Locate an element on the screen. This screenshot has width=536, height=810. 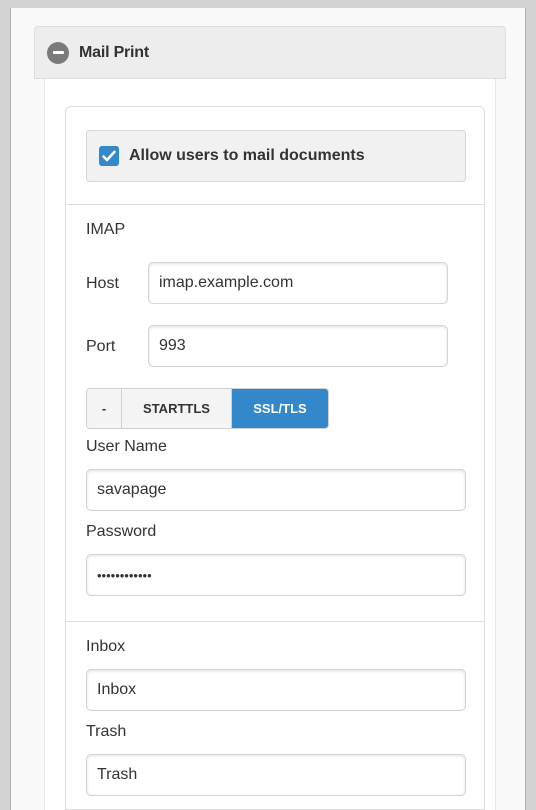
allow-mail-label: Allow users to mail documents is located at coordinates (247, 155).